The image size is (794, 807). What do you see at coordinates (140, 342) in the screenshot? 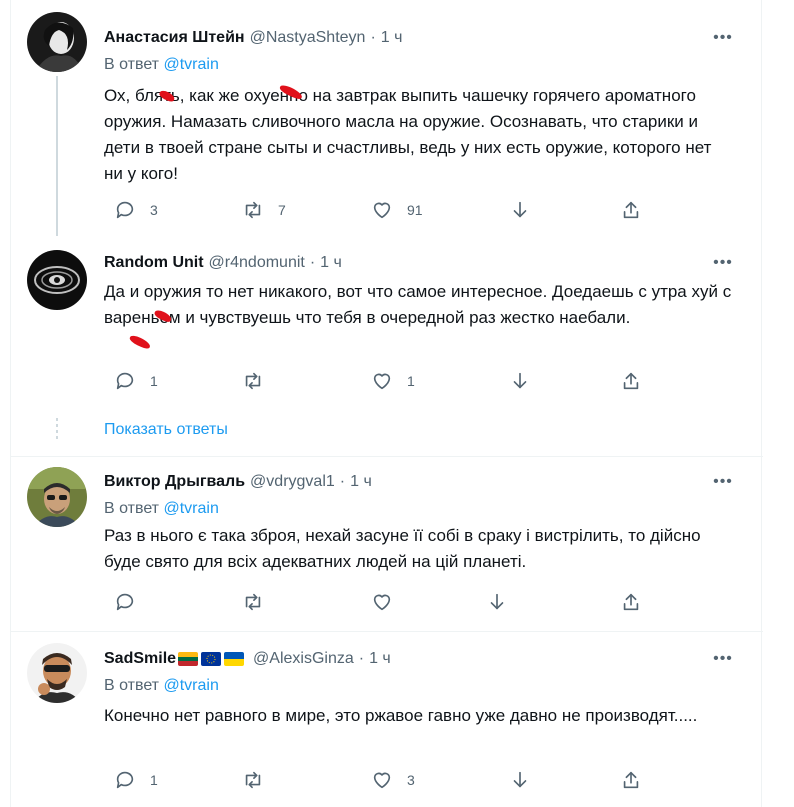
I see `redaction-mark` at bounding box center [140, 342].